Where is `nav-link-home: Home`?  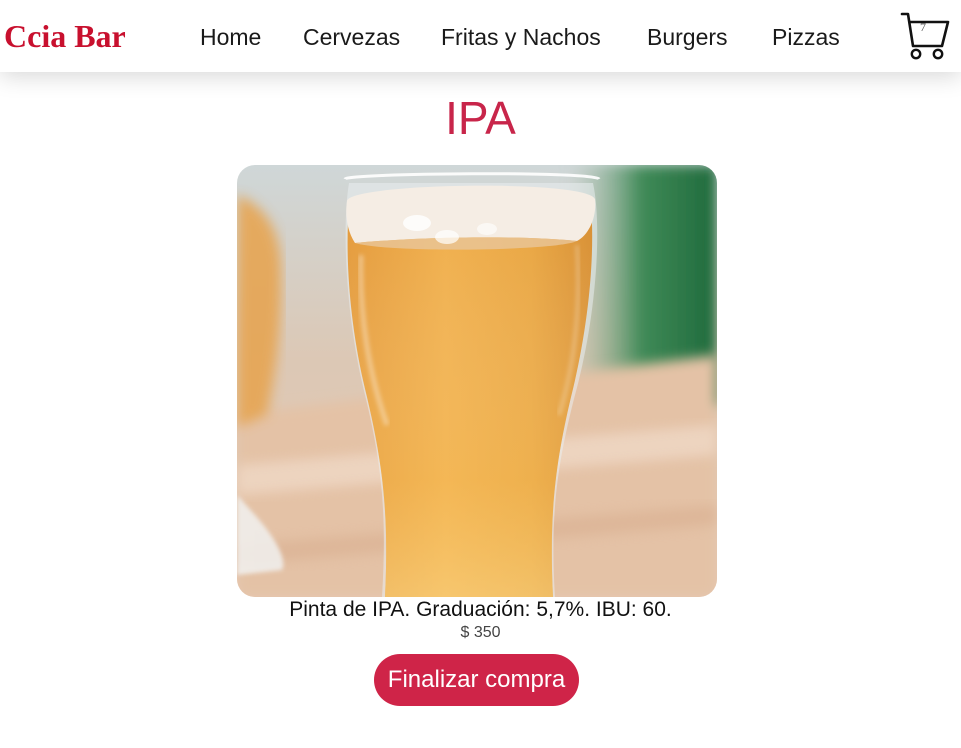 nav-link-home: Home is located at coordinates (230, 37).